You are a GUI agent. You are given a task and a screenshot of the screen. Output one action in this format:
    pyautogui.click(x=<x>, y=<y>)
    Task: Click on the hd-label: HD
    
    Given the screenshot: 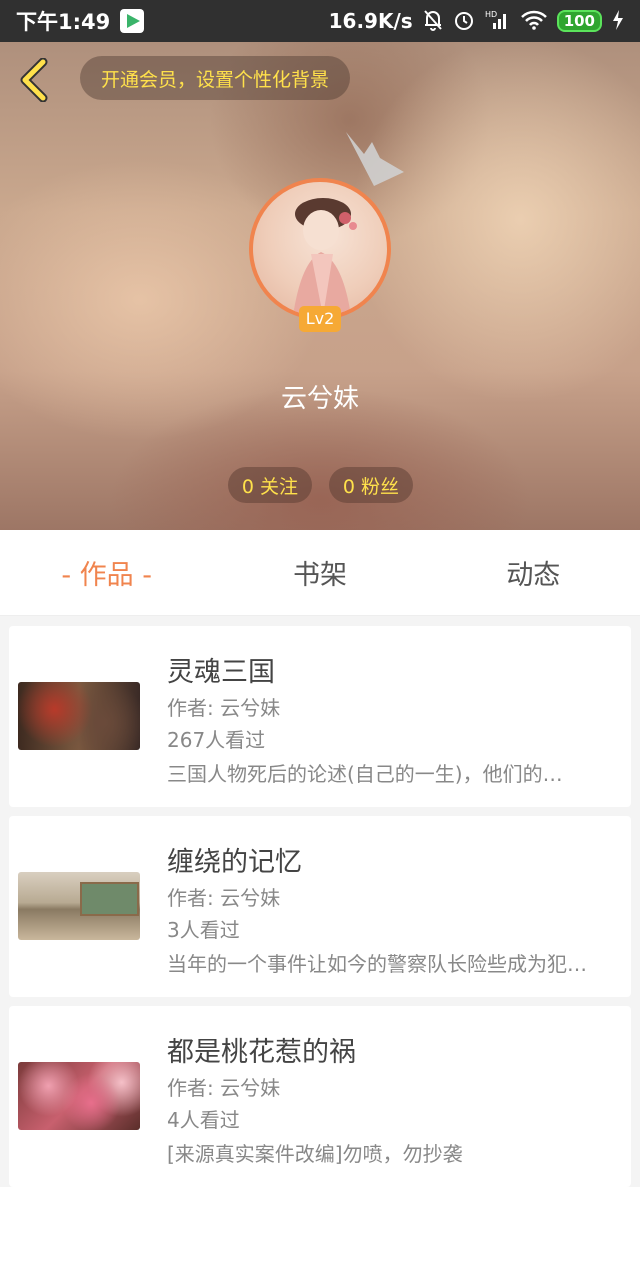 What is the action you would take?
    pyautogui.click(x=491, y=14)
    